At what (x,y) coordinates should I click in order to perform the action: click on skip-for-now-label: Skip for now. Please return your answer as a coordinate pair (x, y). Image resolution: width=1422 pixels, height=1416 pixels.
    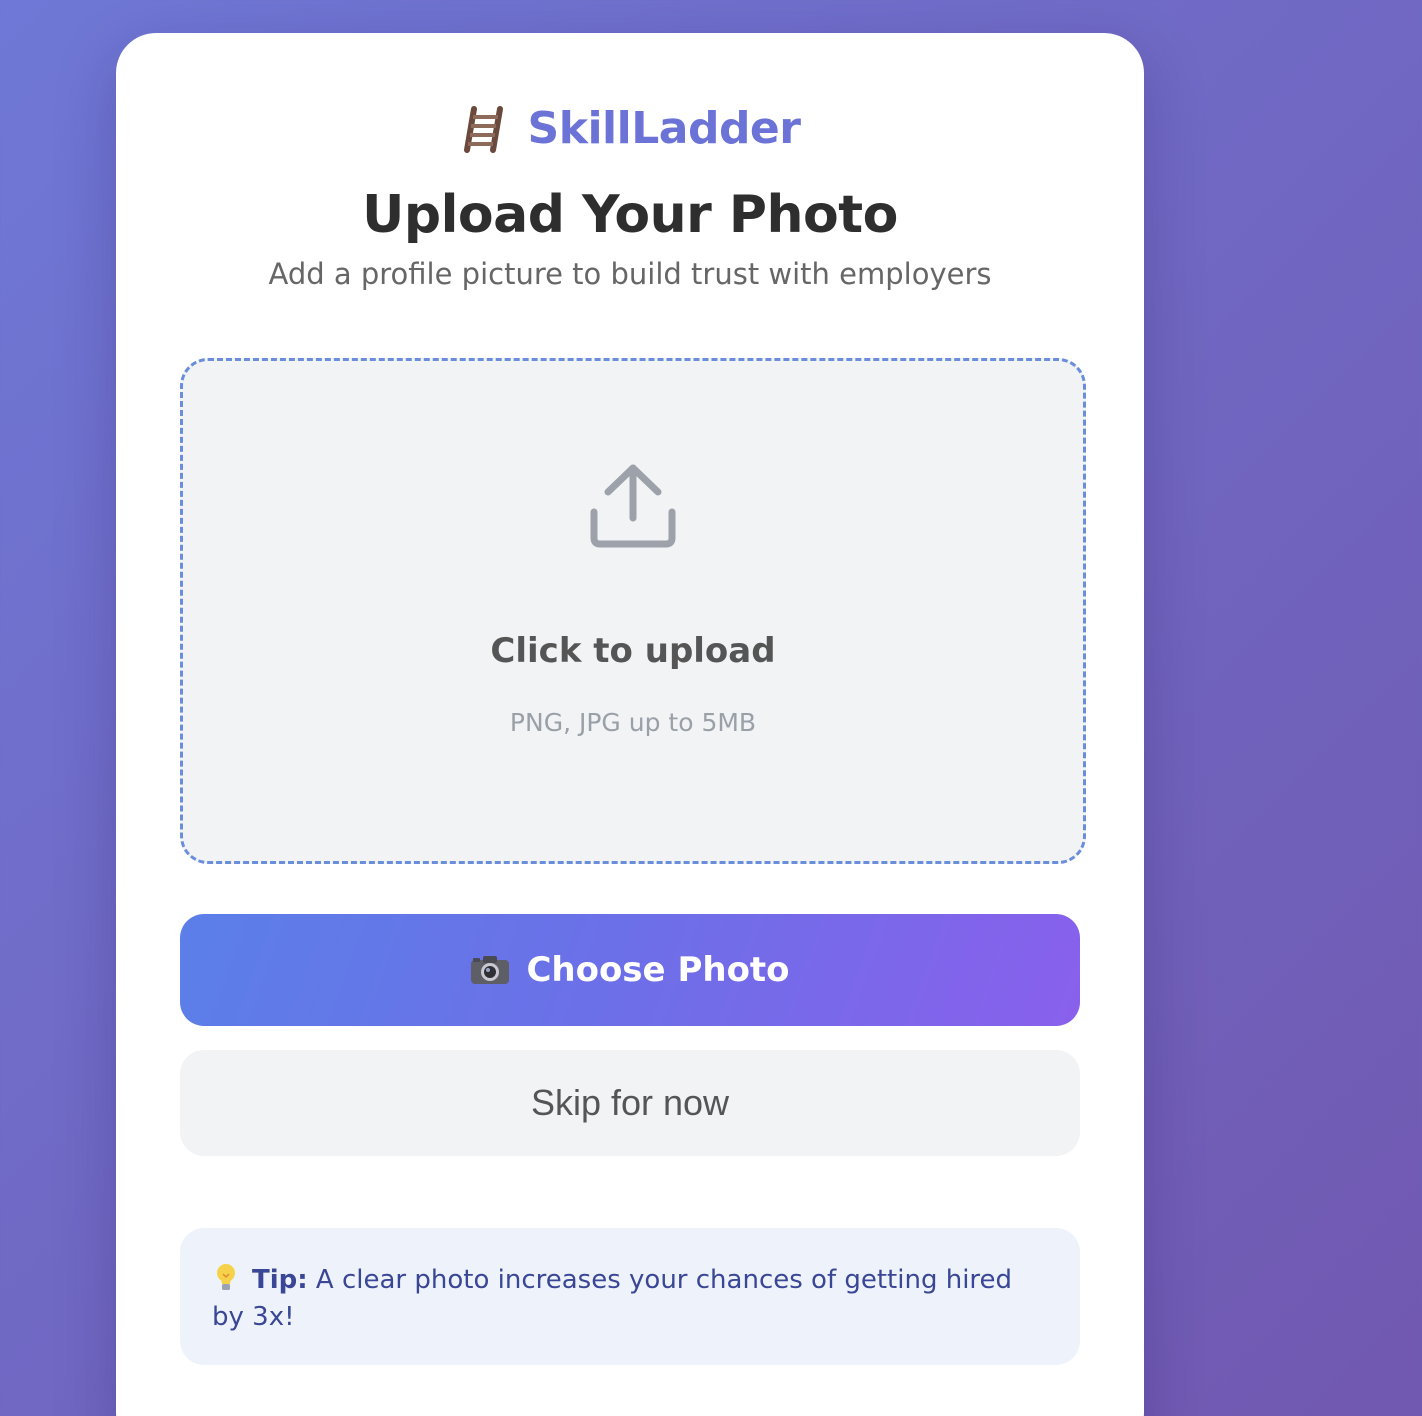
    Looking at the image, I should click on (630, 1102).